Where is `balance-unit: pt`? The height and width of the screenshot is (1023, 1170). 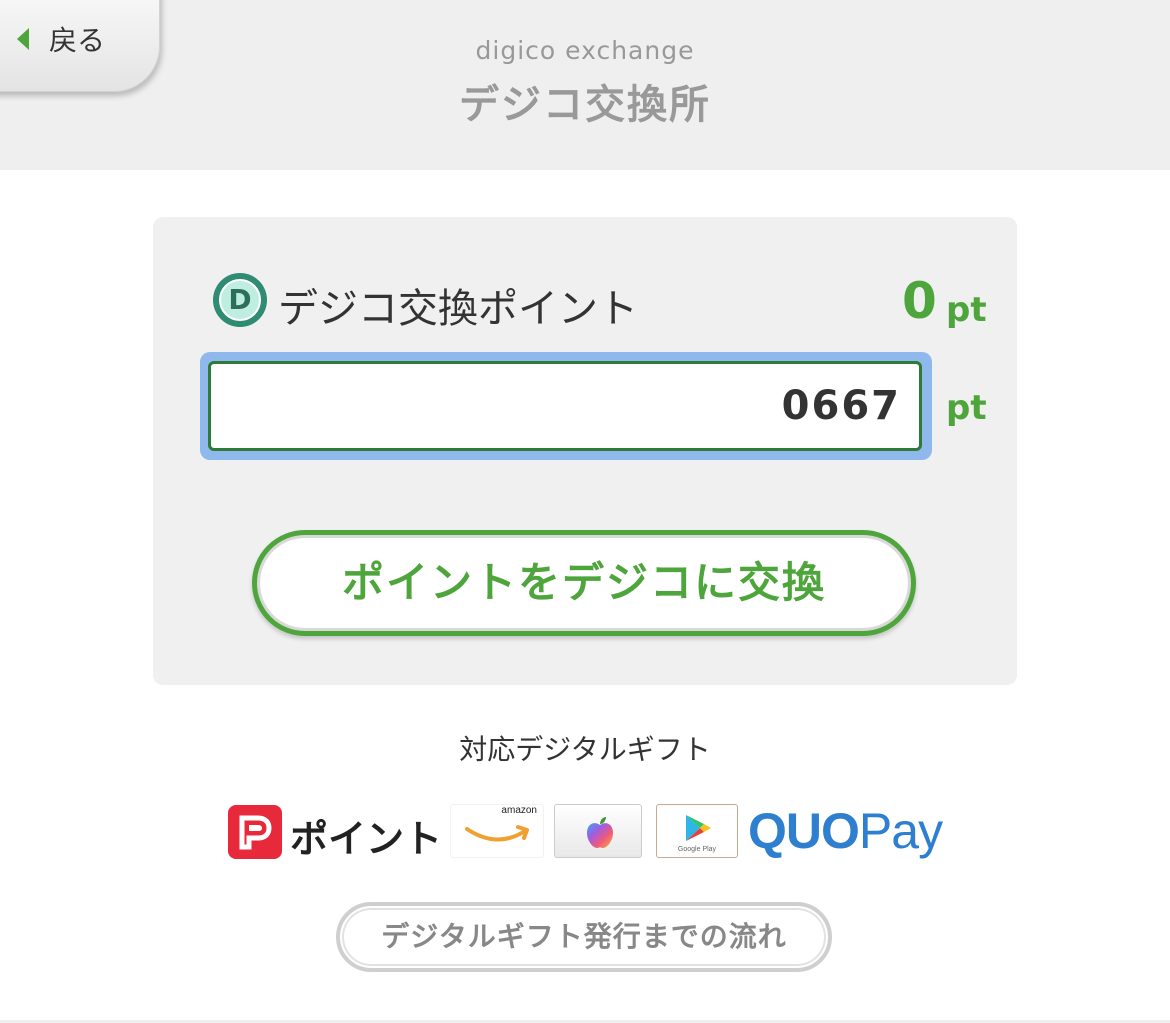 balance-unit: pt is located at coordinates (966, 310).